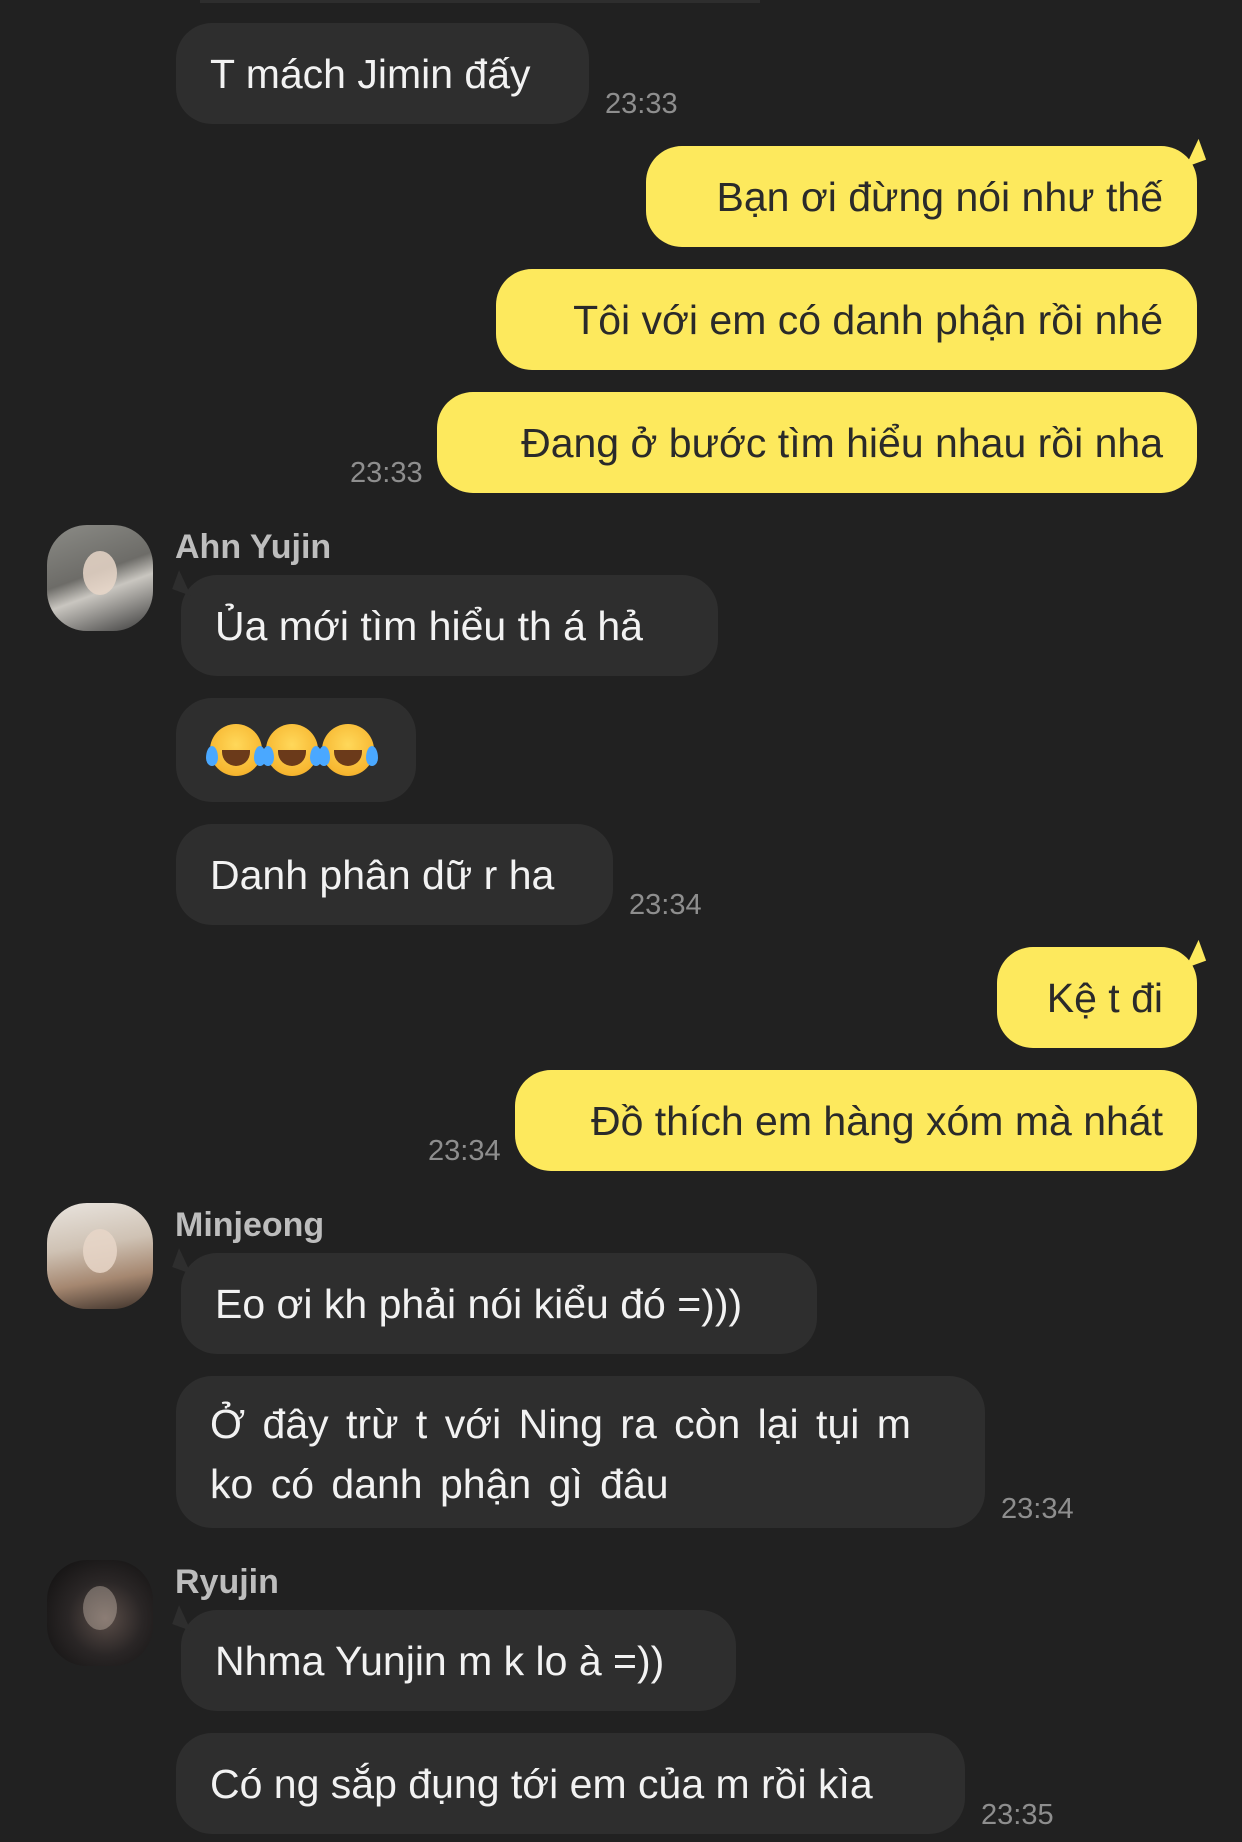 This screenshot has width=1242, height=1842. I want to click on message-bubble-incoming: T mách Jimin đấy, so click(382, 73).